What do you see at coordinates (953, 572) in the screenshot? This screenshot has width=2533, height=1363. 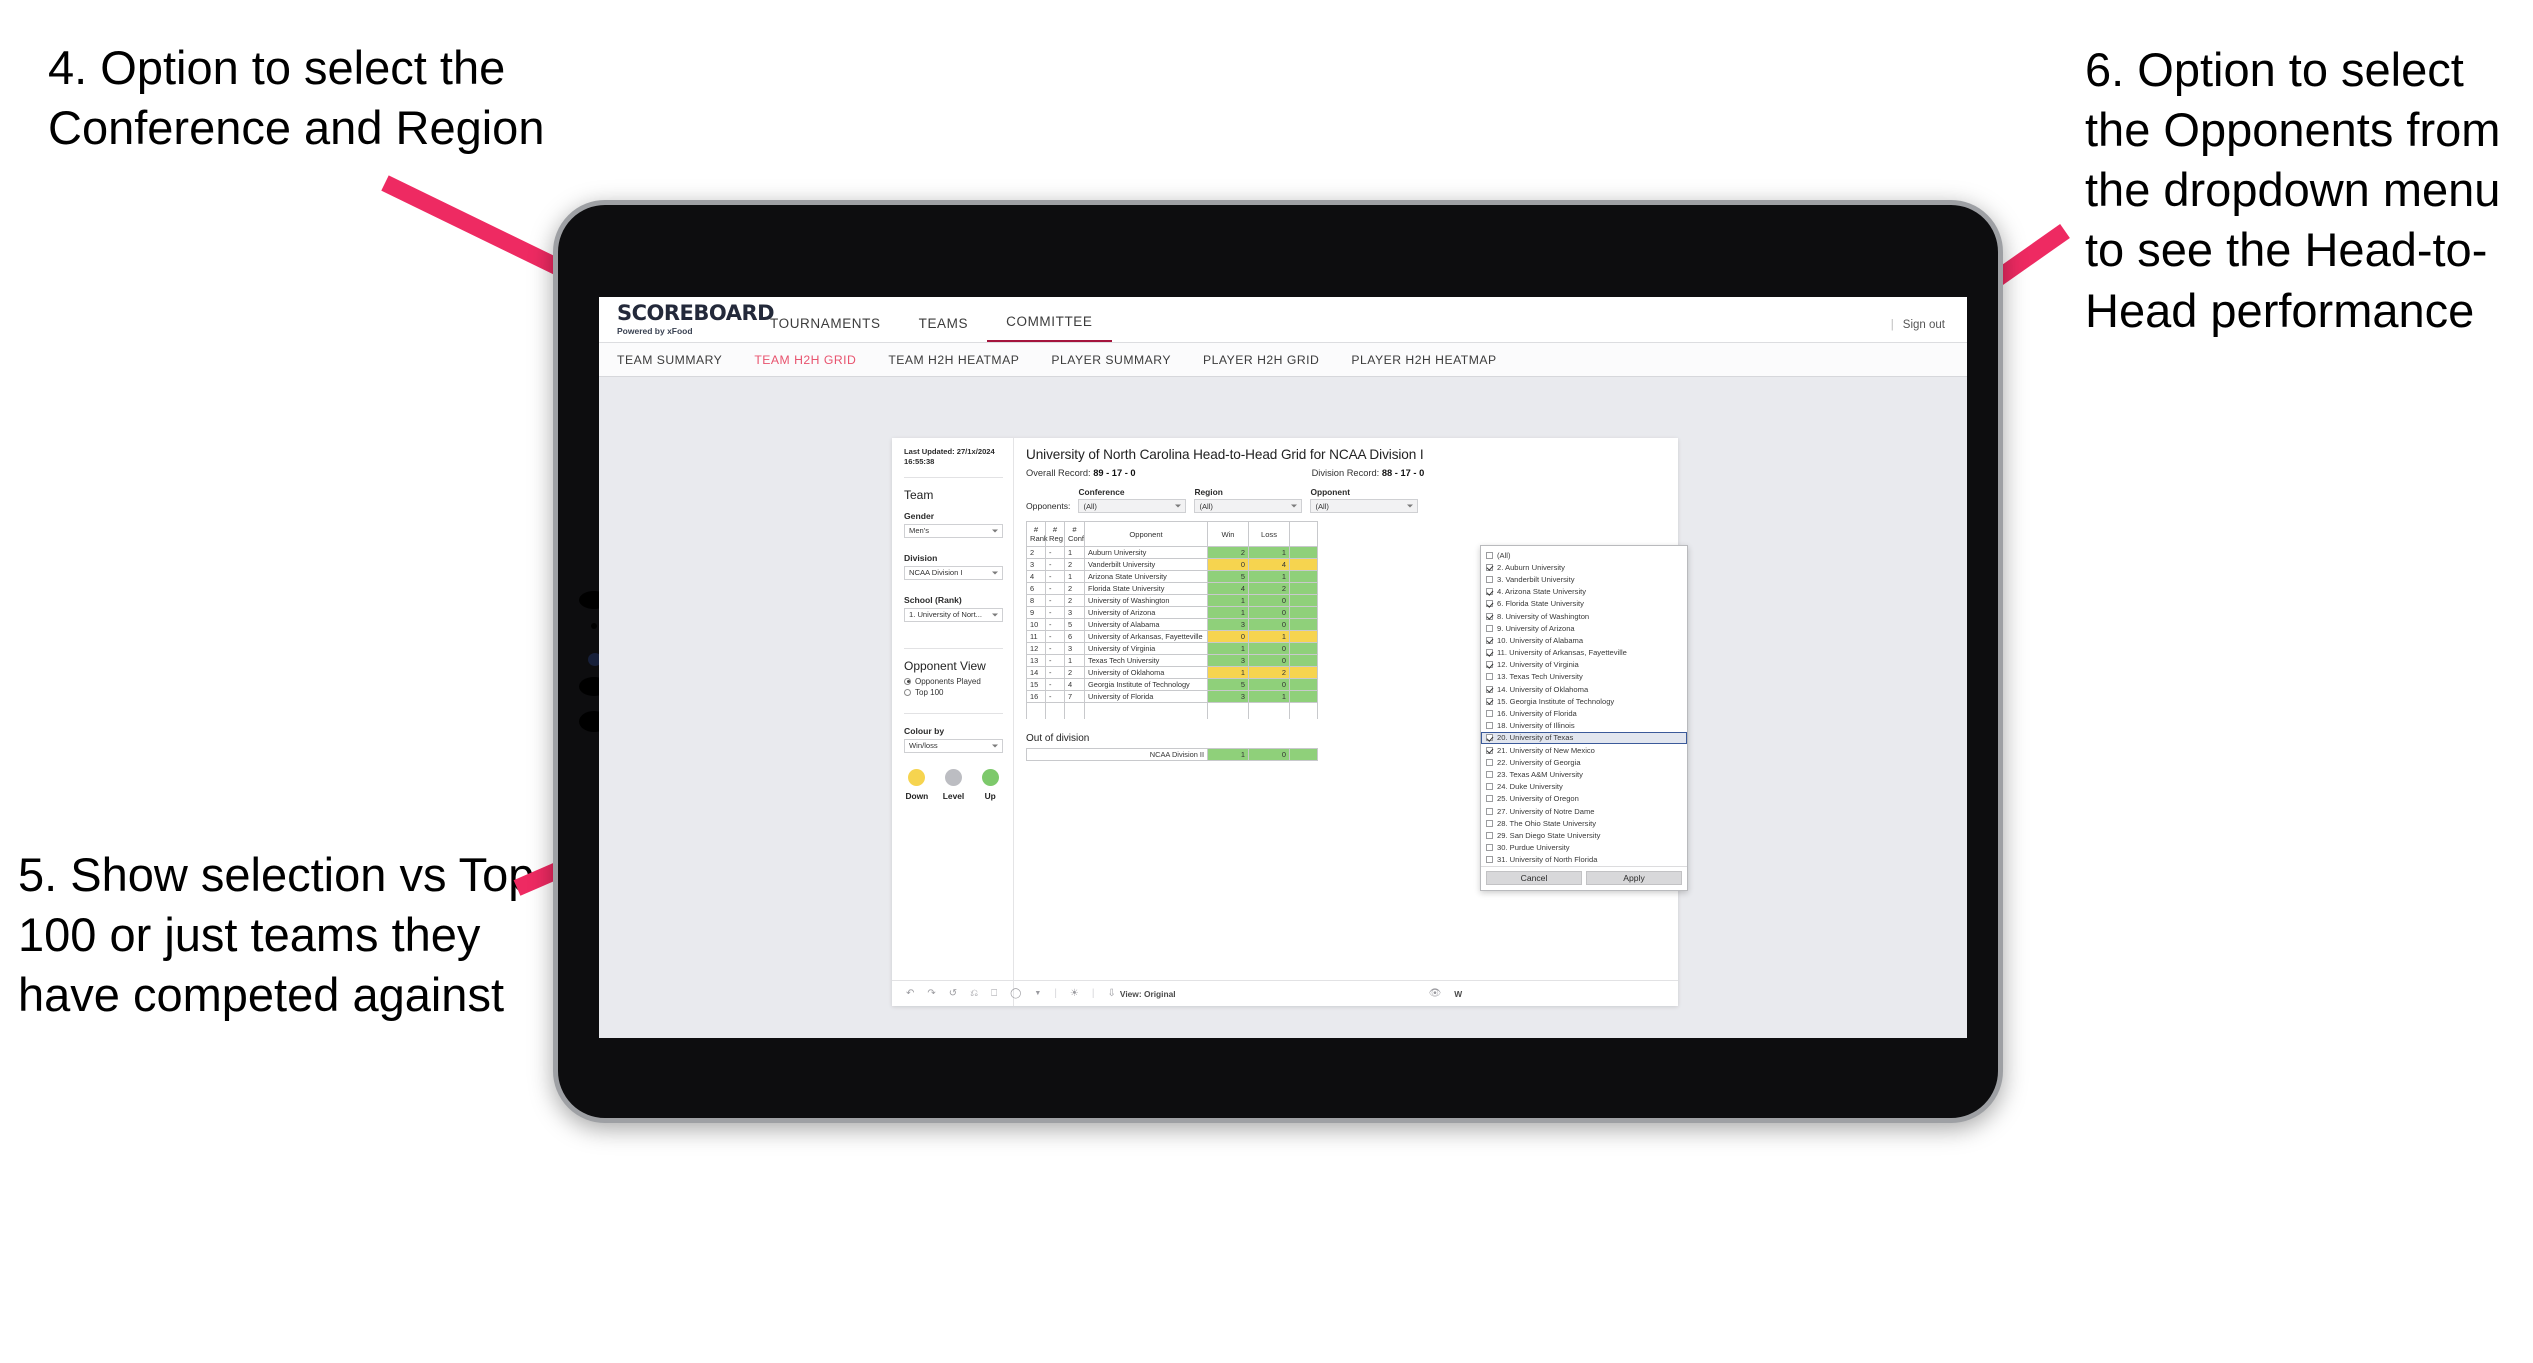 I see `division-select: NCAA Division I` at bounding box center [953, 572].